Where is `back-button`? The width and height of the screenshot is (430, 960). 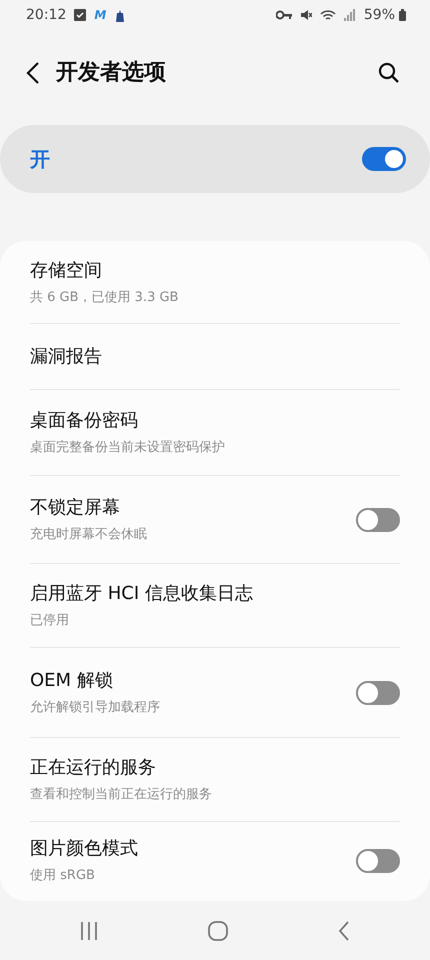 back-button is located at coordinates (33, 72).